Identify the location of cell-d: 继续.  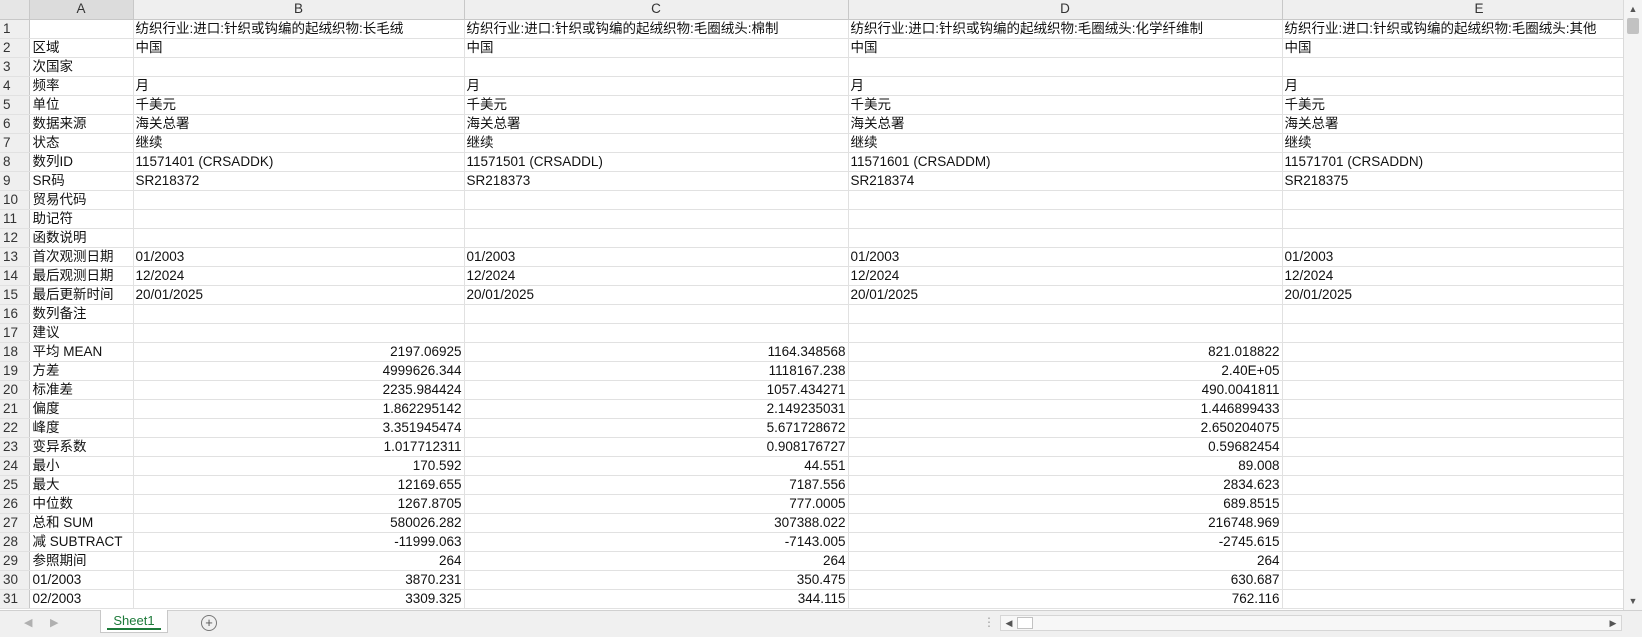
(1065, 143).